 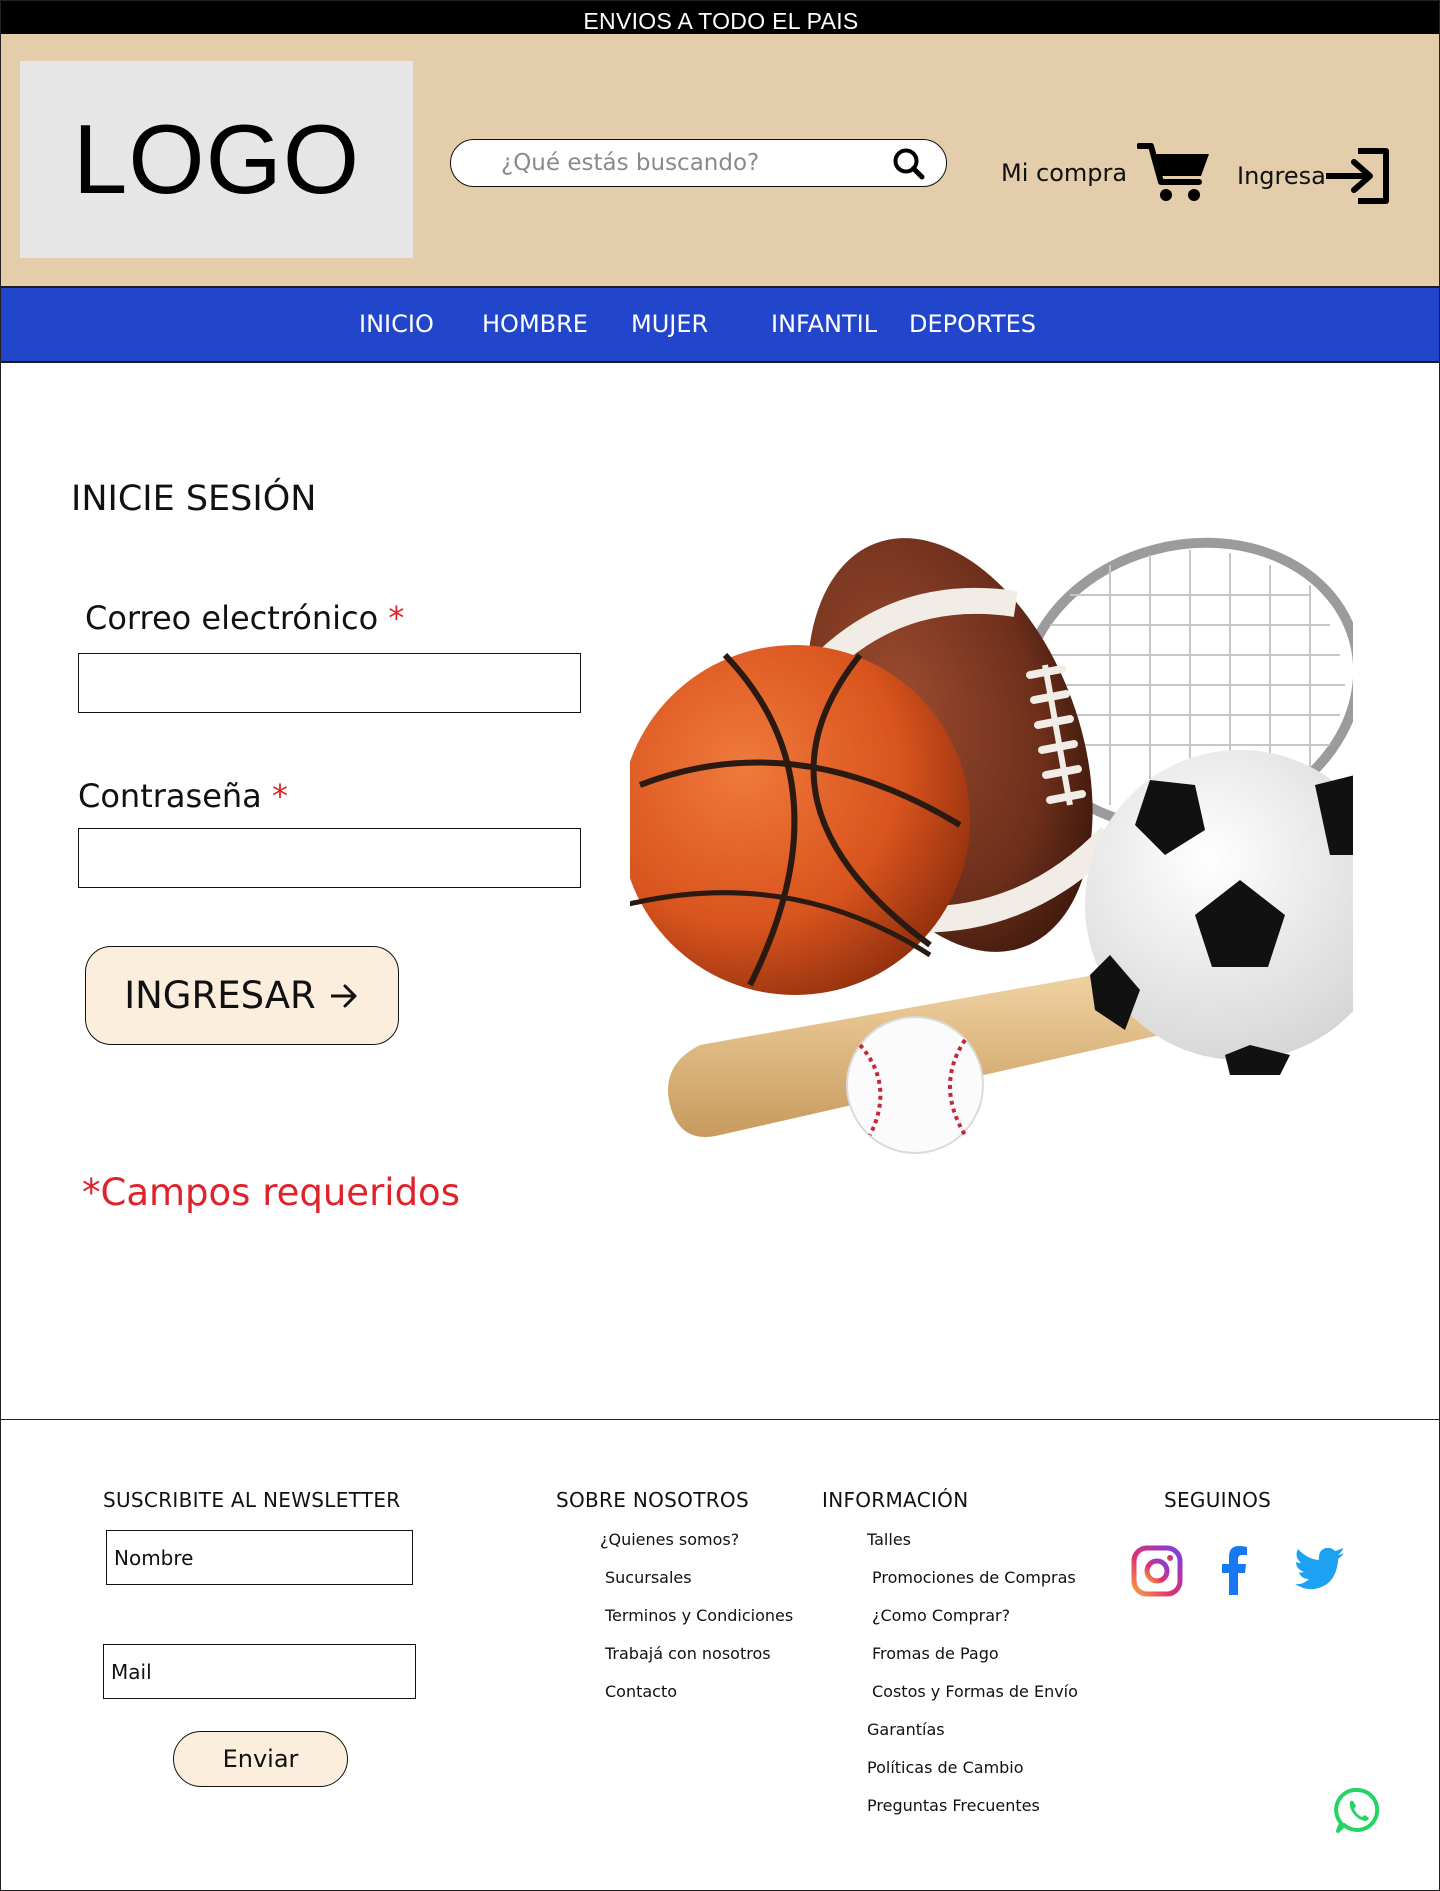 I want to click on cart-icon, so click(x=1173, y=172).